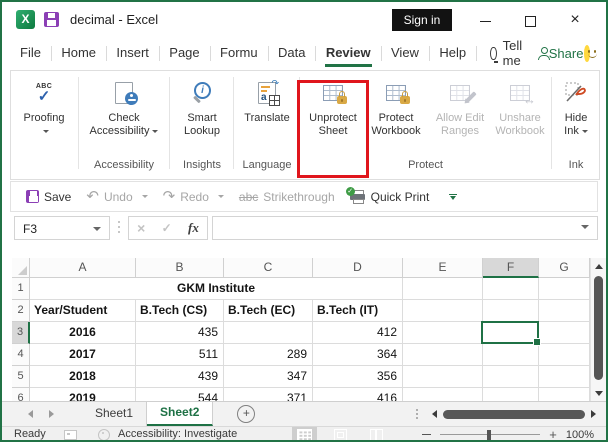 Image resolution: width=608 pixels, height=442 pixels. I want to click on cell-c2: B.Tech (EC), so click(268, 311).